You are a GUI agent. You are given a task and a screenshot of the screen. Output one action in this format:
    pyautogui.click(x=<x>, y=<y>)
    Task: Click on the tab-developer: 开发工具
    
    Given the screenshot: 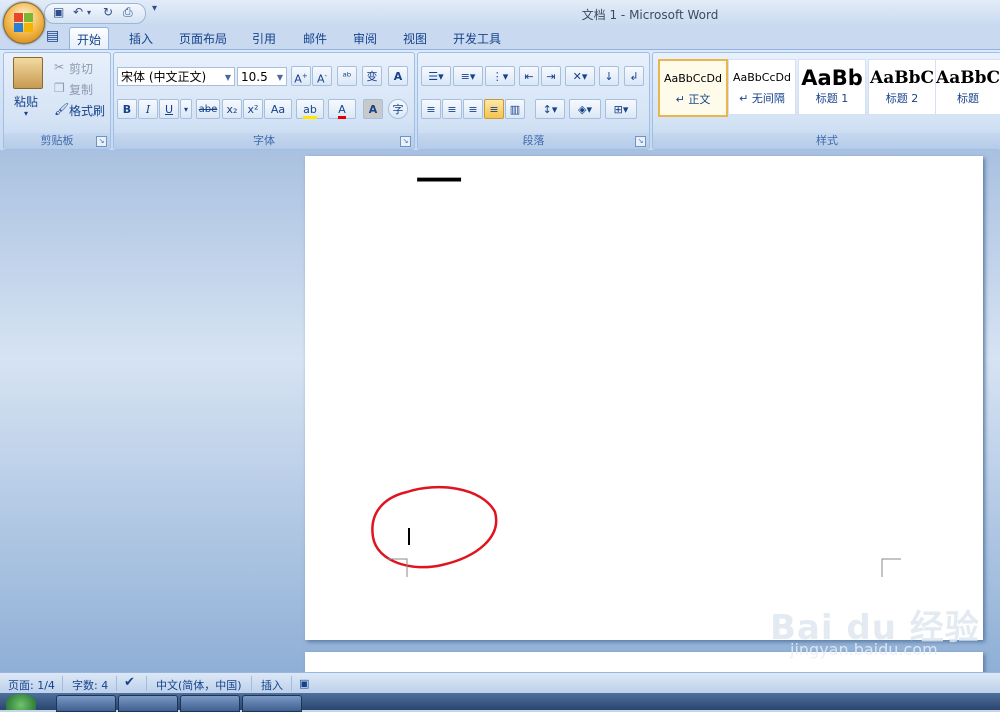 What is the action you would take?
    pyautogui.click(x=477, y=38)
    